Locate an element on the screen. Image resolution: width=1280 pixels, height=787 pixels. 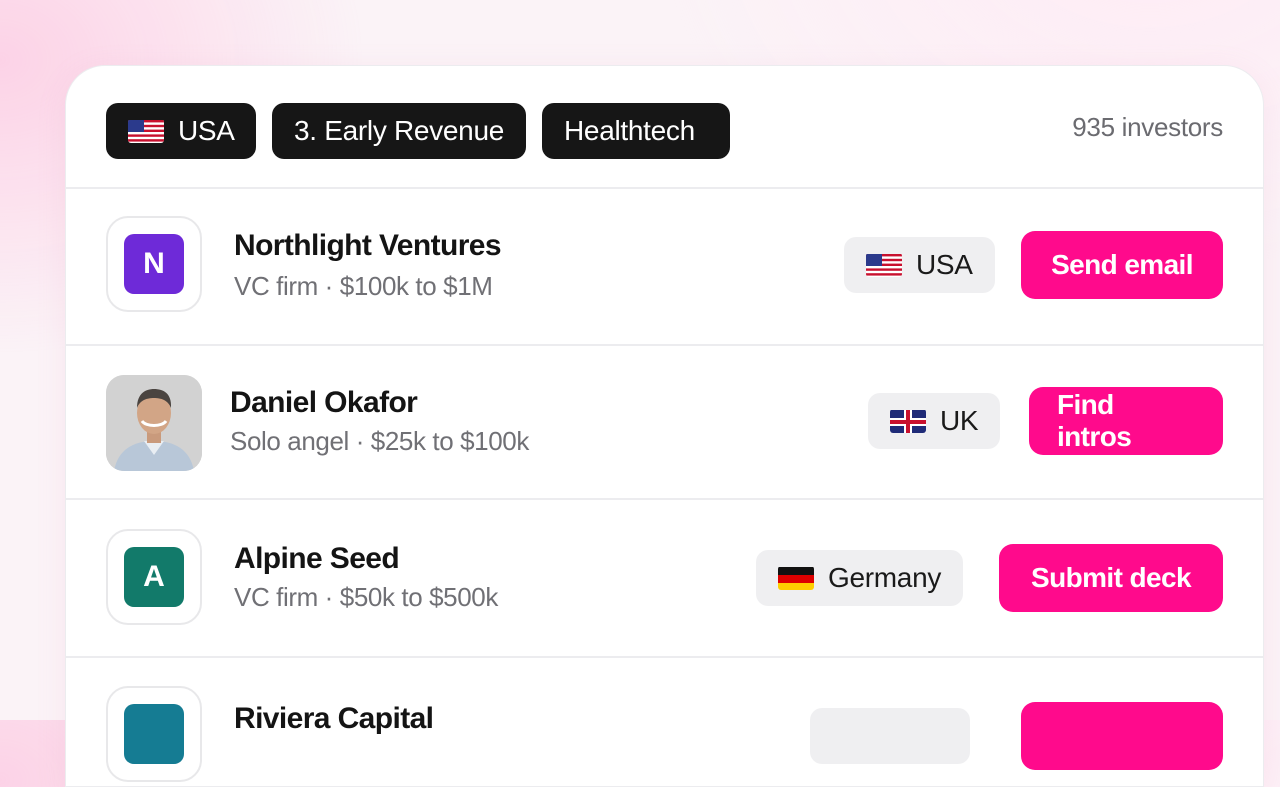
submit-deck-button: Submit deck is located at coordinates (1111, 578).